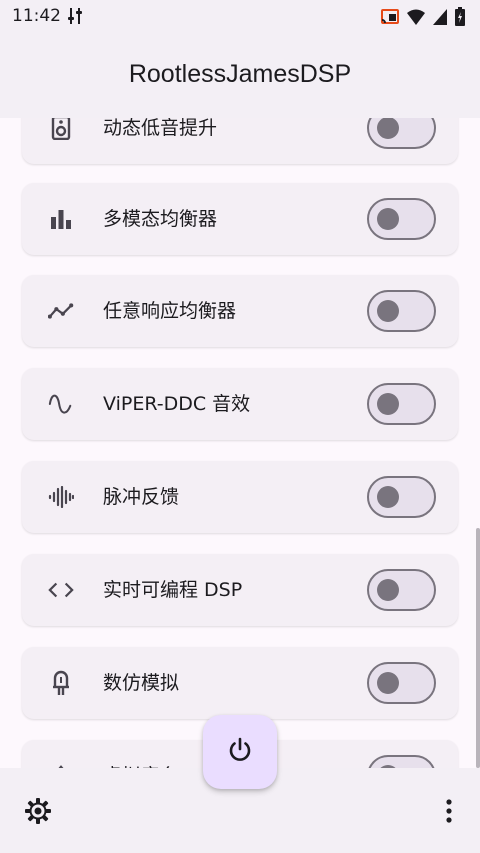 The image size is (480, 853). What do you see at coordinates (160, 128) in the screenshot?
I see `effect-label: 动态低音提升` at bounding box center [160, 128].